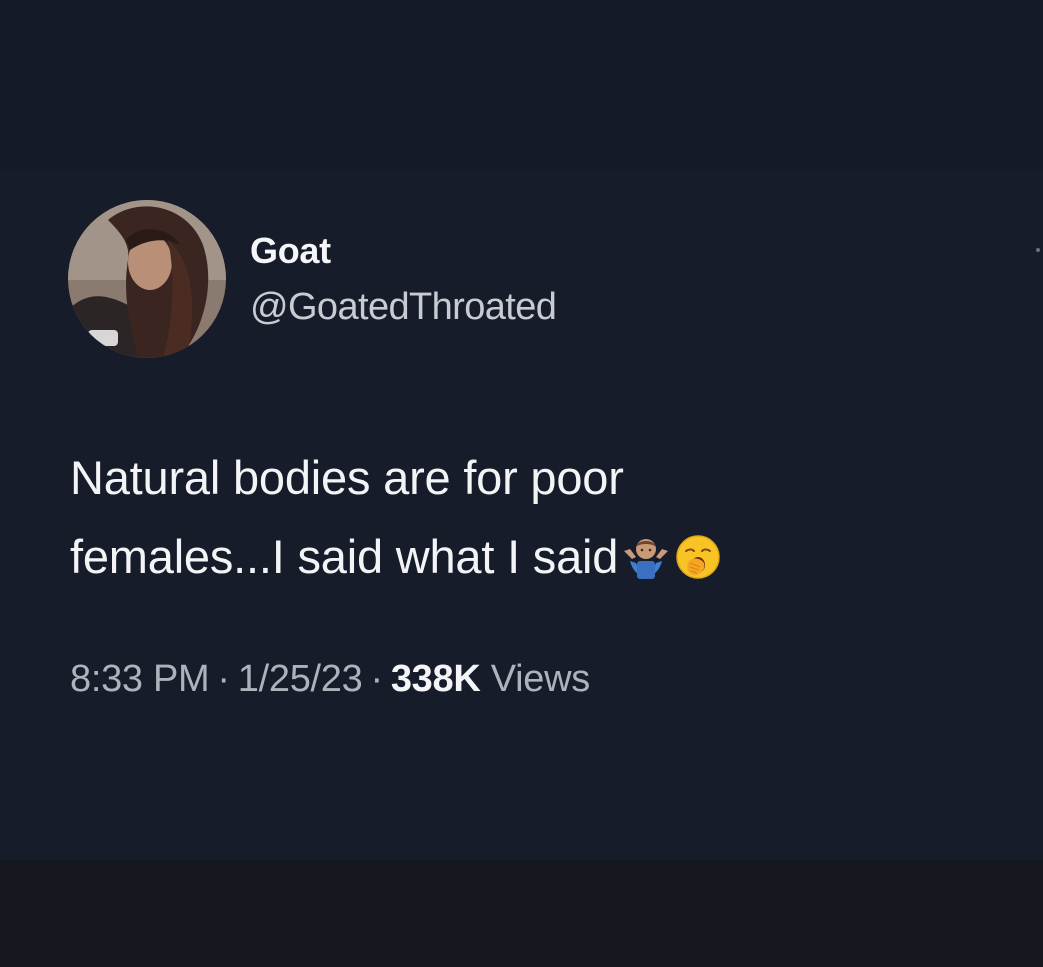 This screenshot has height=967, width=1043. What do you see at coordinates (290, 251) in the screenshot?
I see `display-name: Goat` at bounding box center [290, 251].